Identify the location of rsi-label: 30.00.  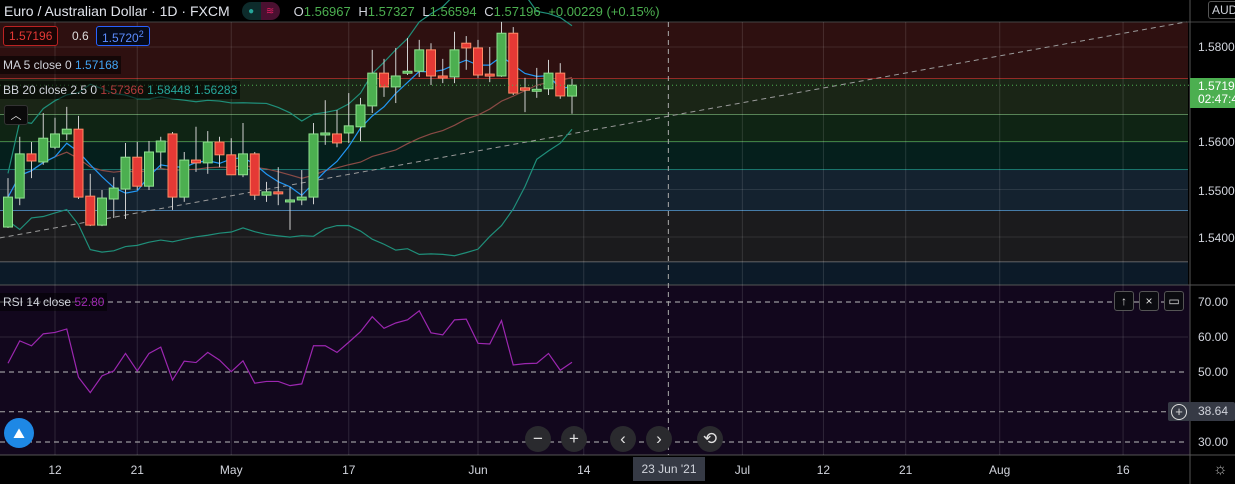
(1213, 442).